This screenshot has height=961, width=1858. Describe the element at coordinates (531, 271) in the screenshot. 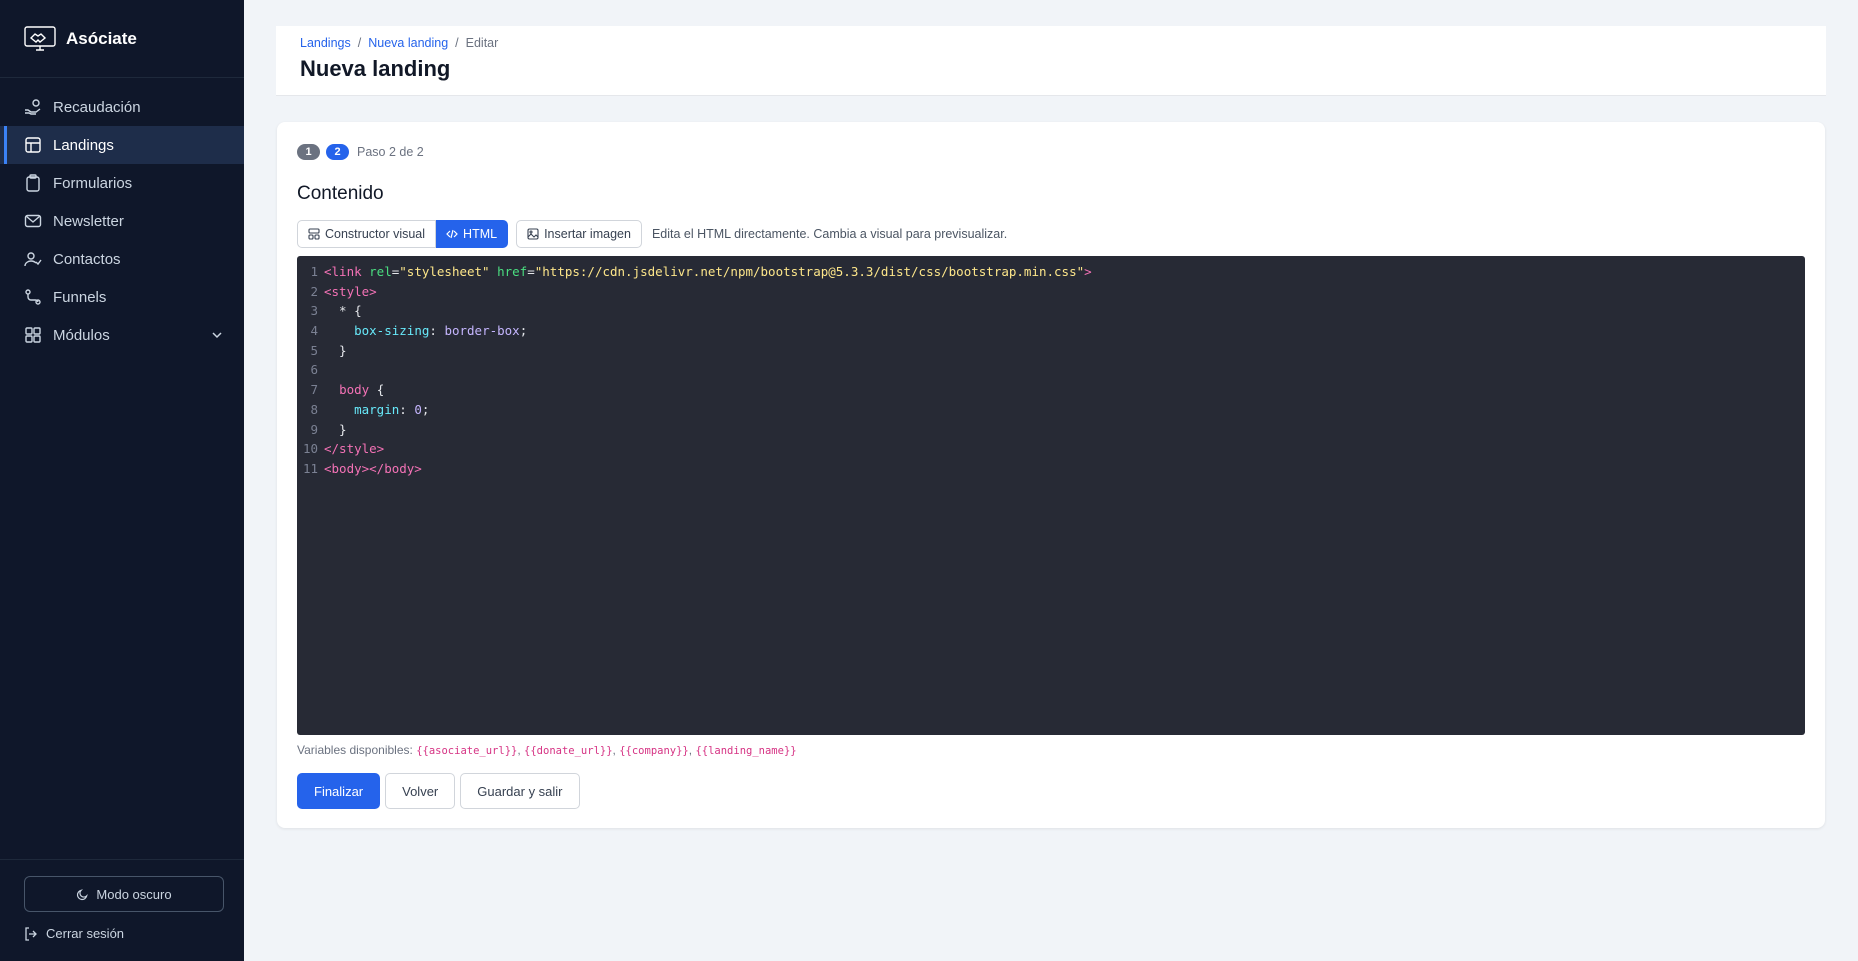

I see `code-token: =` at that location.